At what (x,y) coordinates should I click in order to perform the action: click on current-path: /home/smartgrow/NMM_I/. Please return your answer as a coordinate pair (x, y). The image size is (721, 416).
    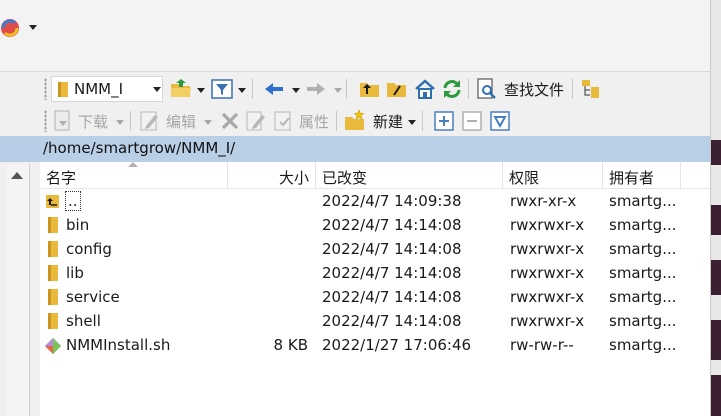
    Looking at the image, I should click on (139, 148).